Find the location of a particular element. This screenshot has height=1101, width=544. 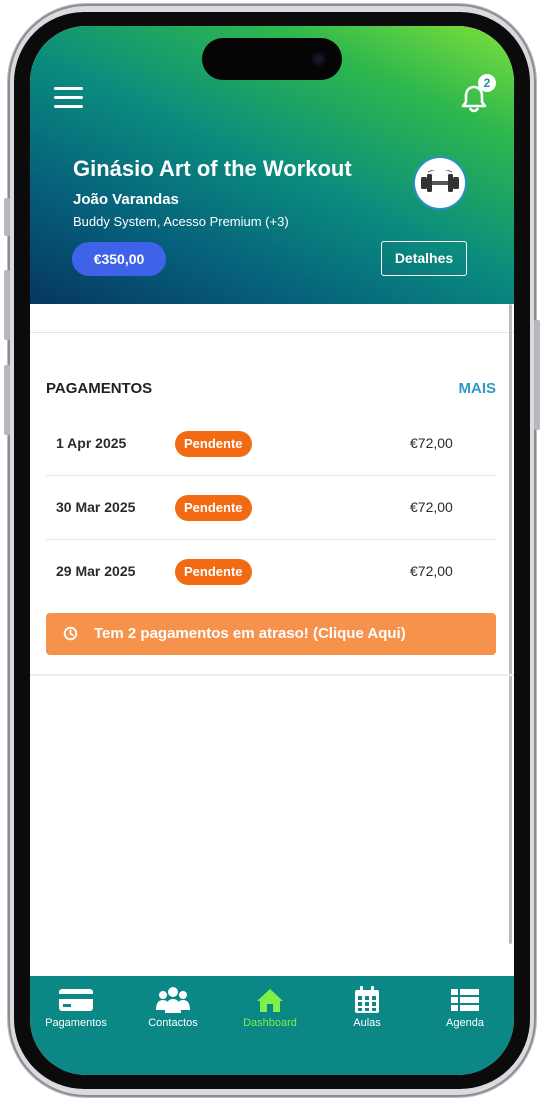

users-icon is located at coordinates (173, 1000).